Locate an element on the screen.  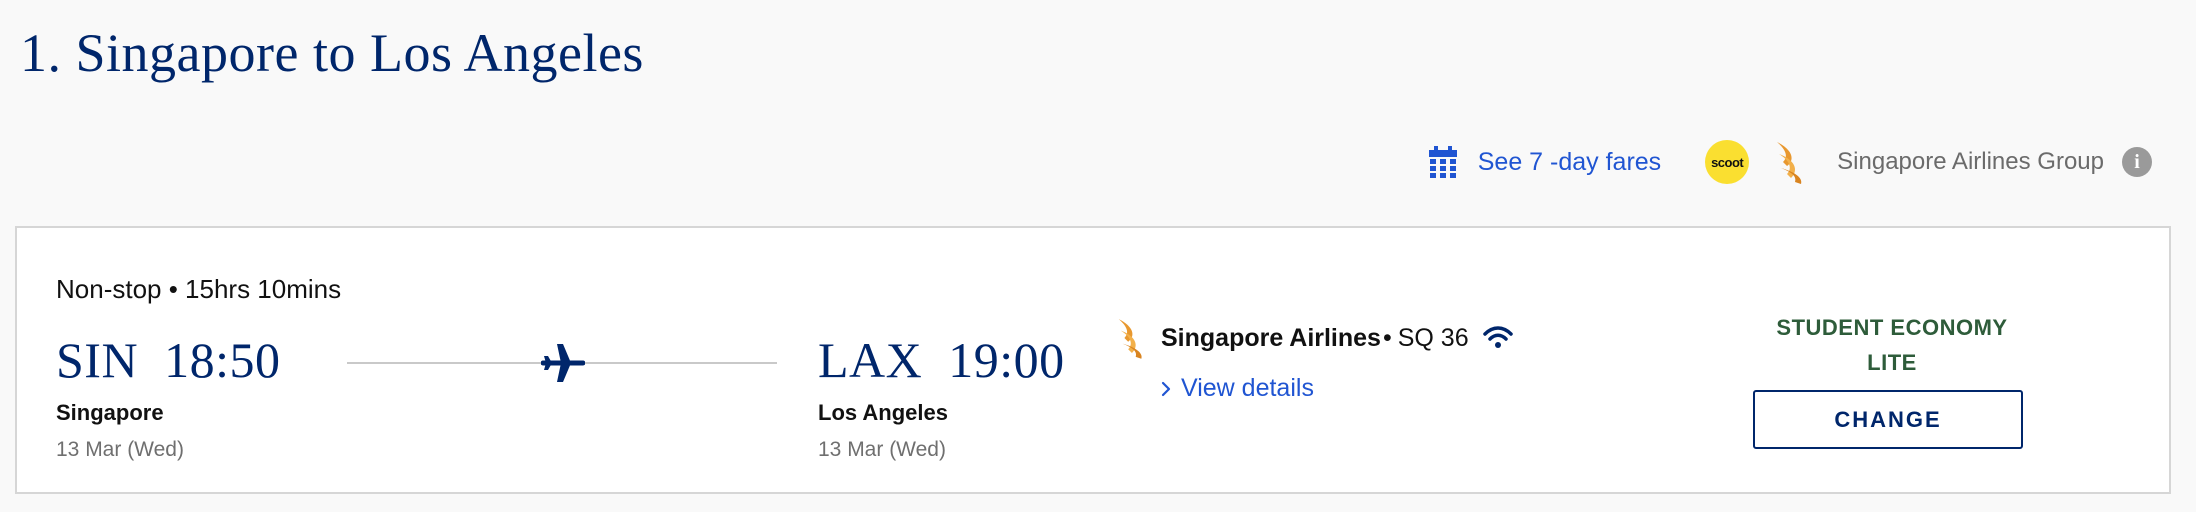
chevron-right-icon is located at coordinates (1166, 388).